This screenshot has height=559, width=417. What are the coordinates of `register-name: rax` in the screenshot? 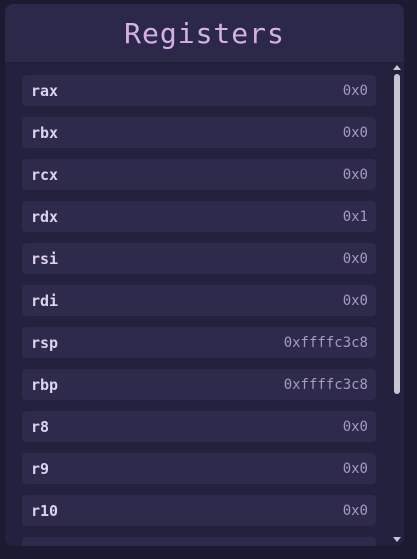 It's located at (45, 90).